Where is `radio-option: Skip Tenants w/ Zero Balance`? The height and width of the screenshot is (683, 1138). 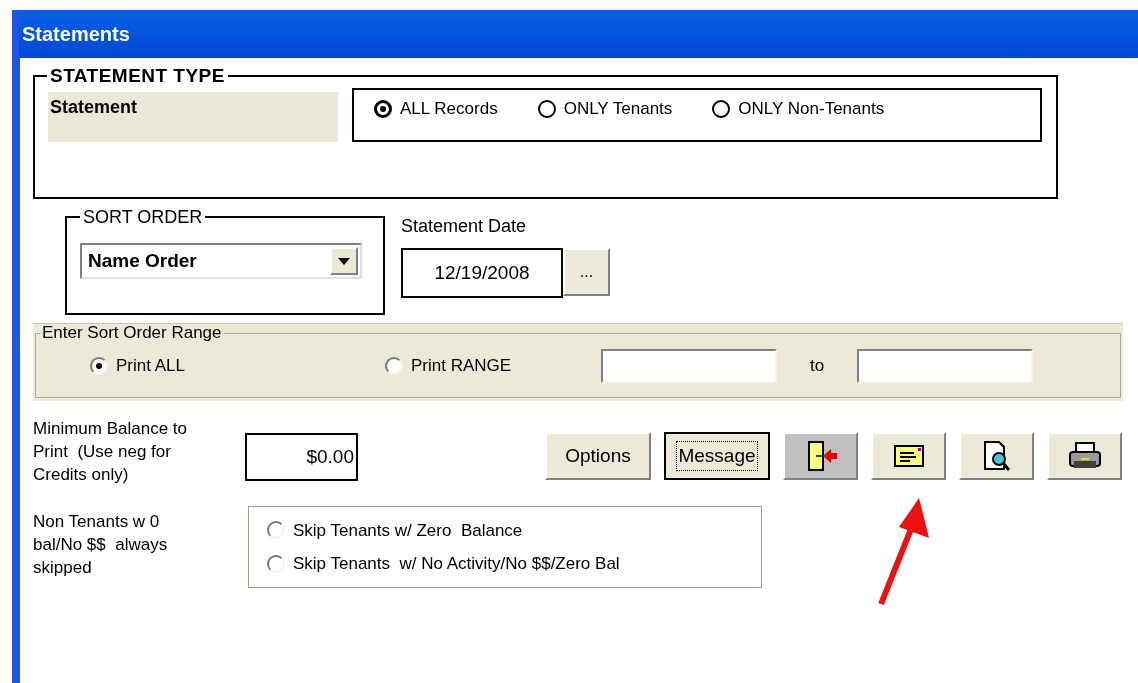 radio-option: Skip Tenants w/ Zero Balance is located at coordinates (514, 530).